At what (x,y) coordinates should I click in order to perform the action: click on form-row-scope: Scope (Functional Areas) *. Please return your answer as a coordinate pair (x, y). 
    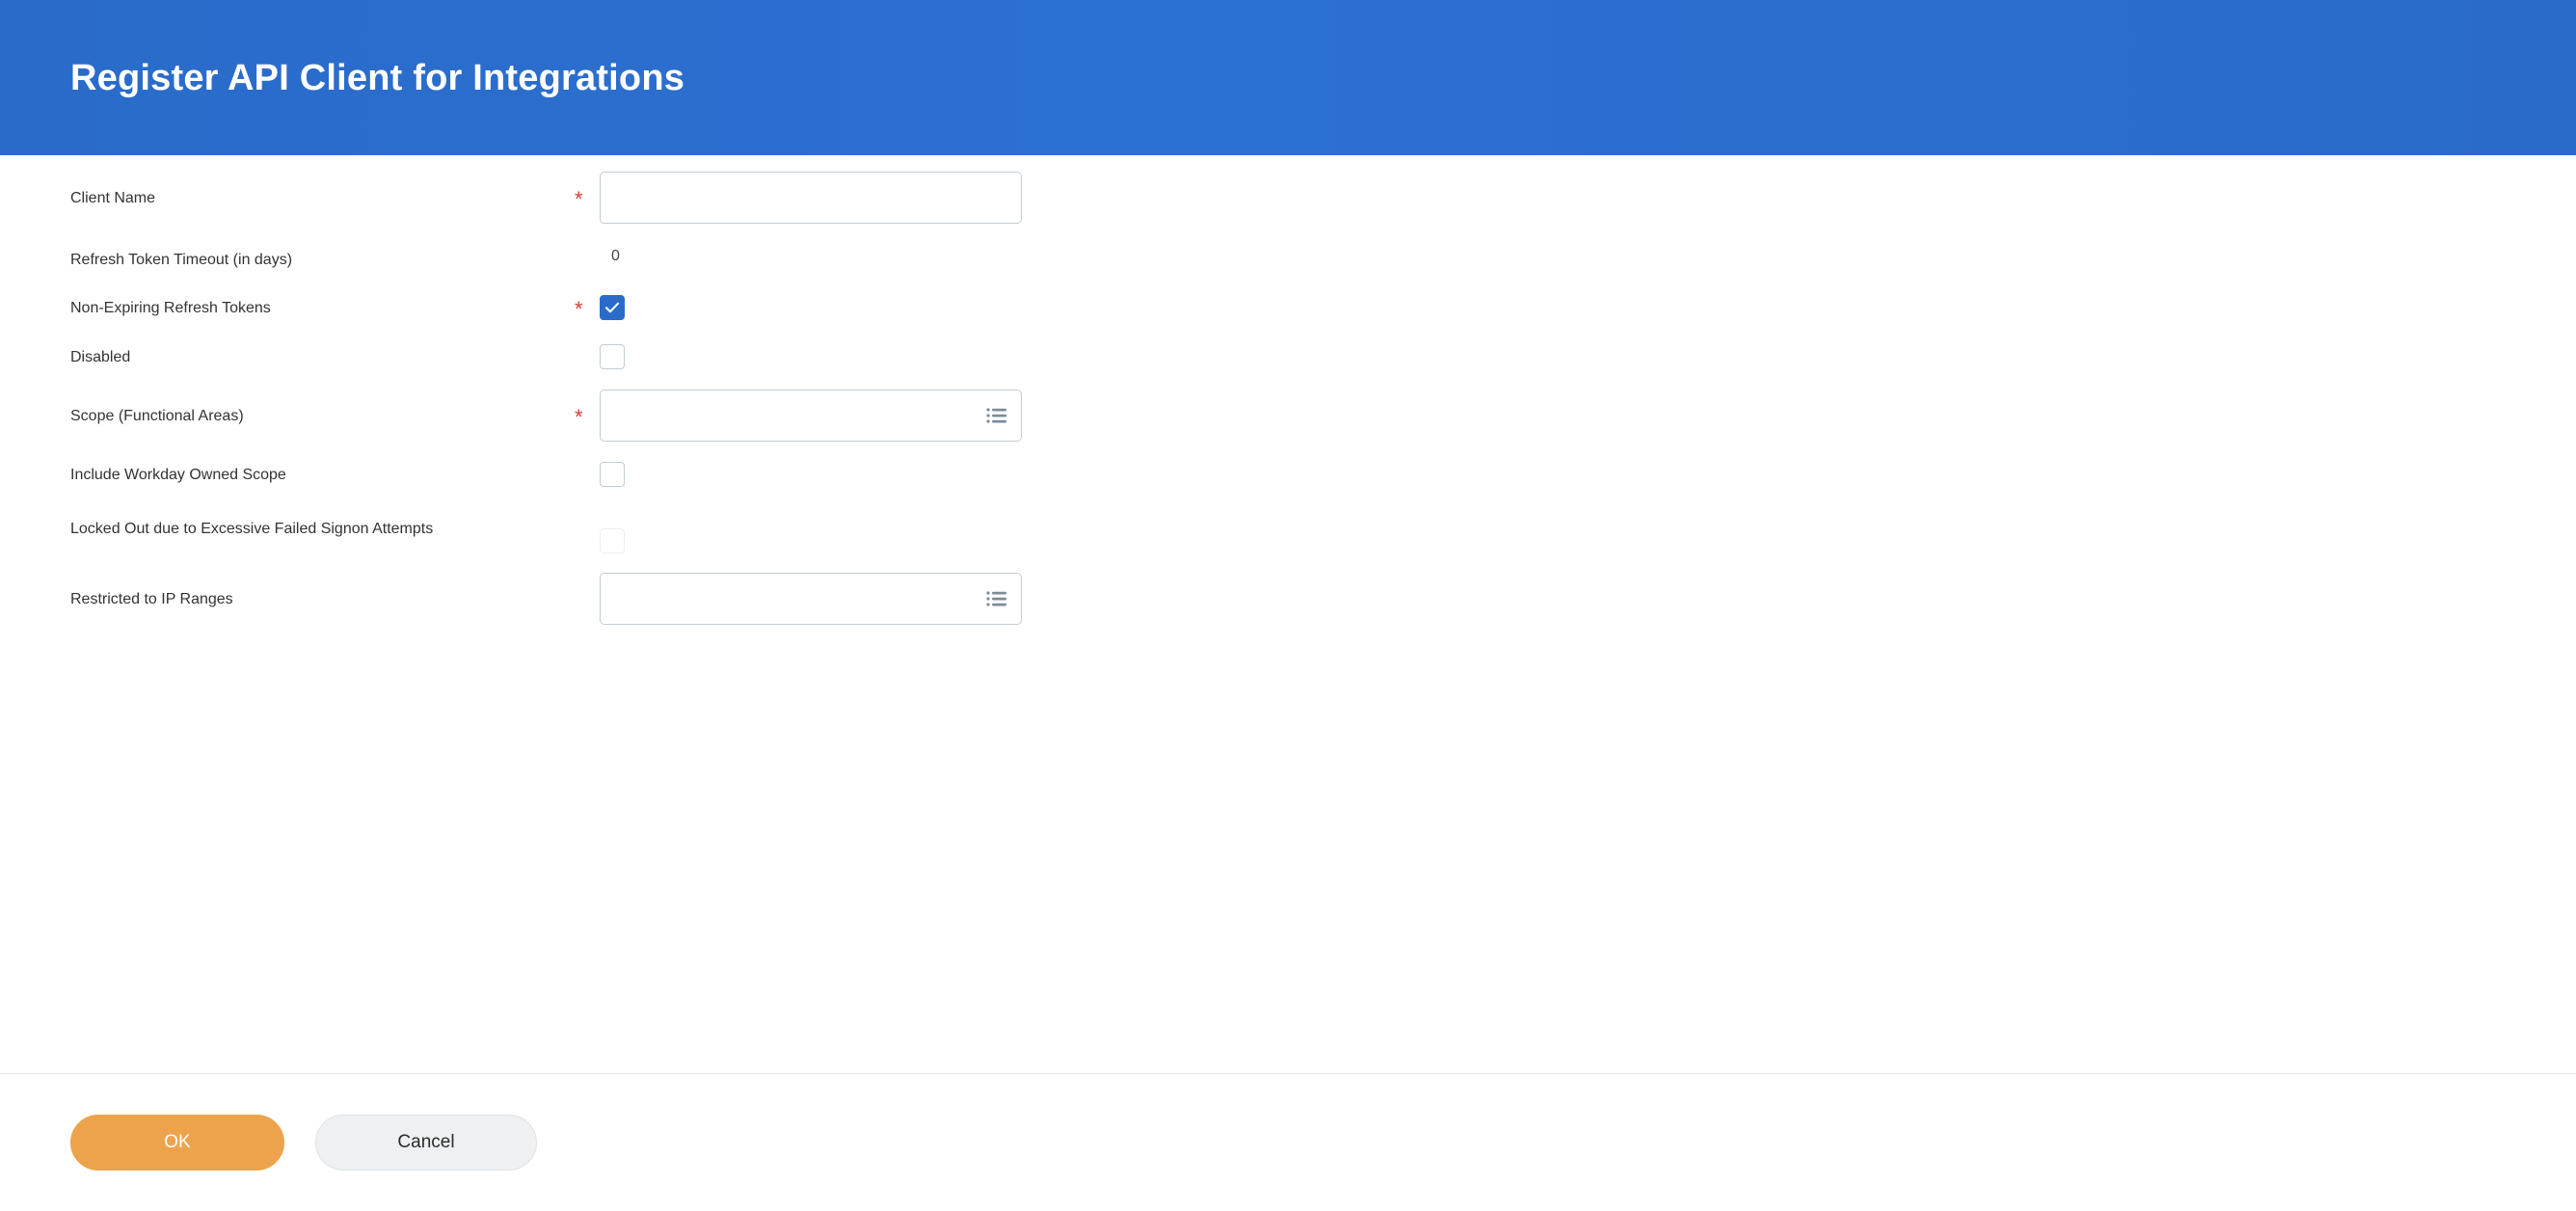
    Looking at the image, I should click on (1288, 416).